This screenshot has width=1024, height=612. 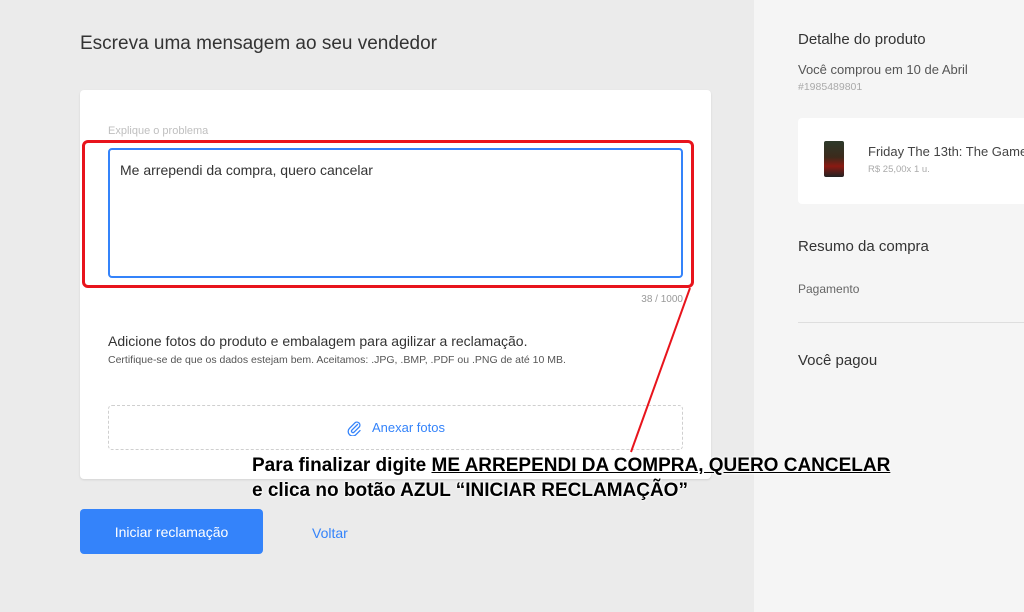 What do you see at coordinates (911, 322) in the screenshot?
I see `summary-divider` at bounding box center [911, 322].